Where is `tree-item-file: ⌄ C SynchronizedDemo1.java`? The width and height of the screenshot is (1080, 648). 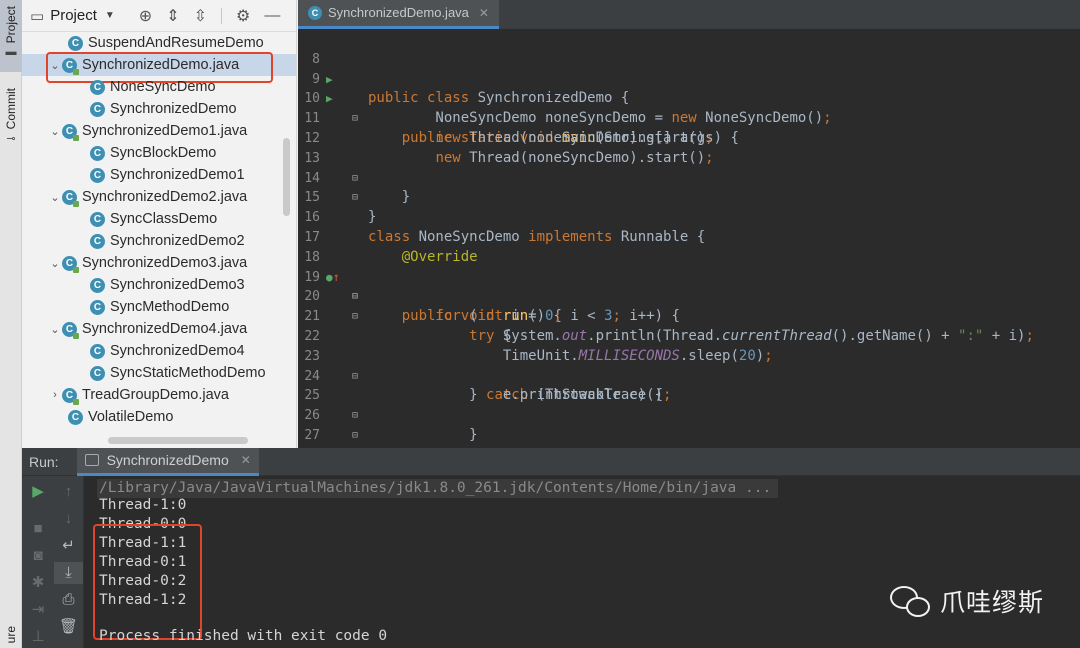 tree-item-file: ⌄ C SynchronizedDemo1.java is located at coordinates (159, 131).